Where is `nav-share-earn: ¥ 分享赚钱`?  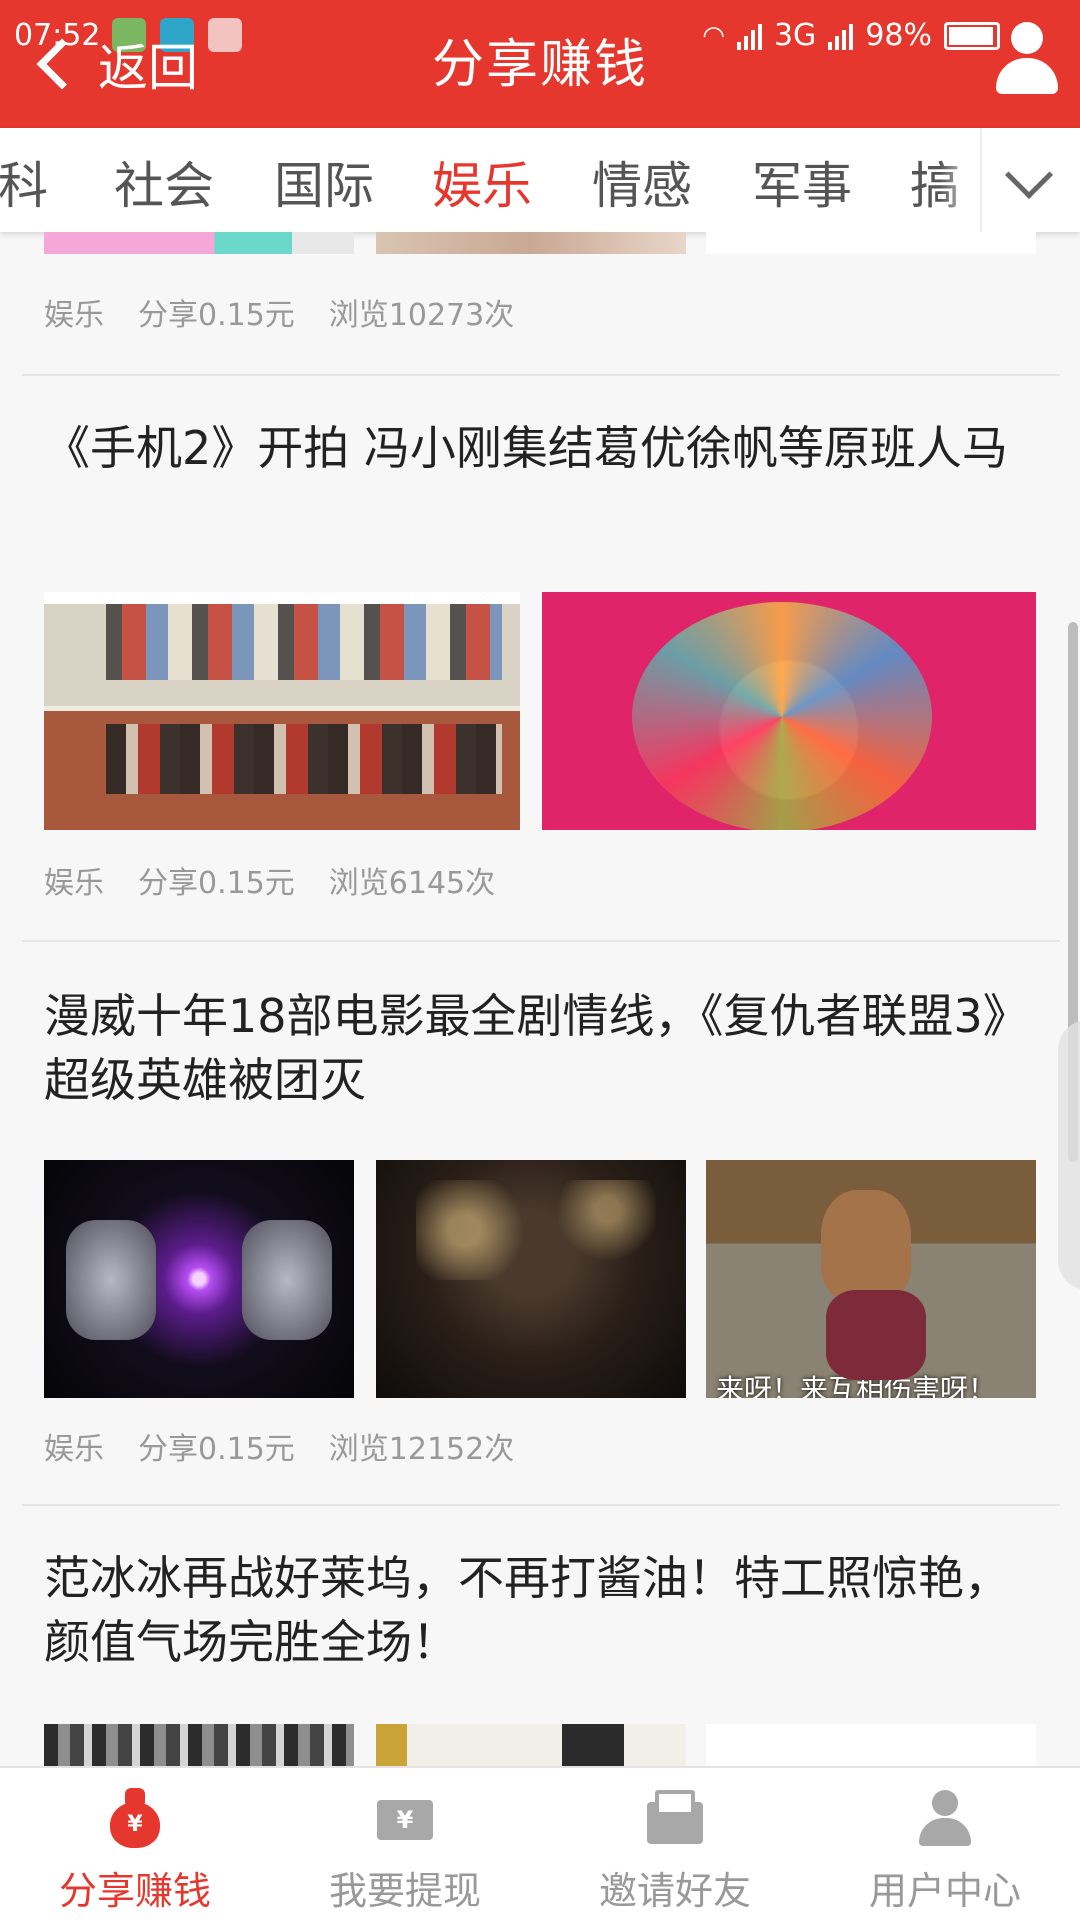
nav-share-earn: ¥ 分享赚钱 is located at coordinates (135, 1844).